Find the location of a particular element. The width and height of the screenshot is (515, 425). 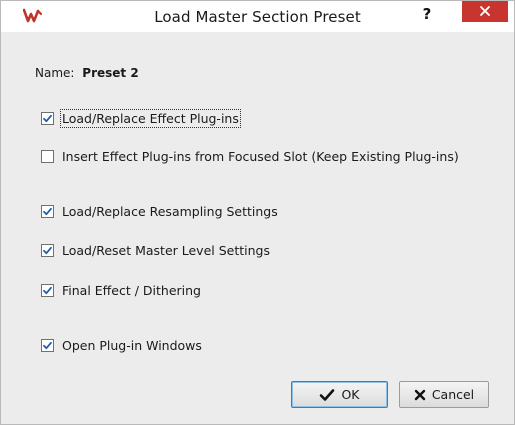

ok-button: OK is located at coordinates (339, 394).